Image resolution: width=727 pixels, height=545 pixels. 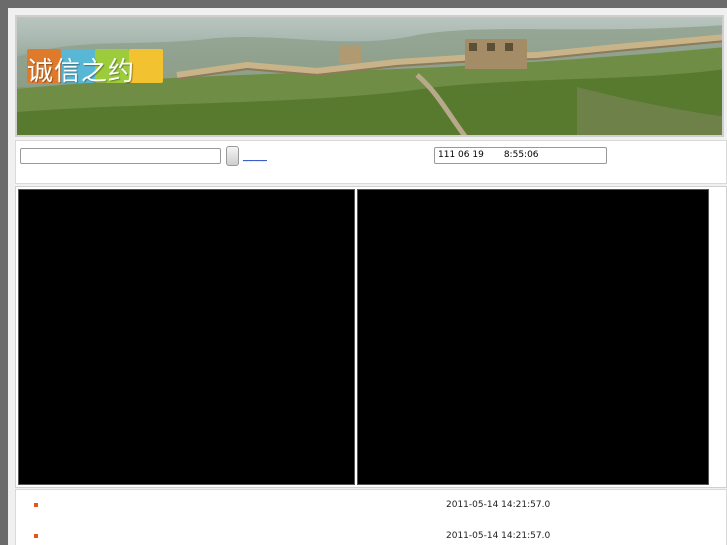 What do you see at coordinates (120, 156) in the screenshot?
I see `search-input` at bounding box center [120, 156].